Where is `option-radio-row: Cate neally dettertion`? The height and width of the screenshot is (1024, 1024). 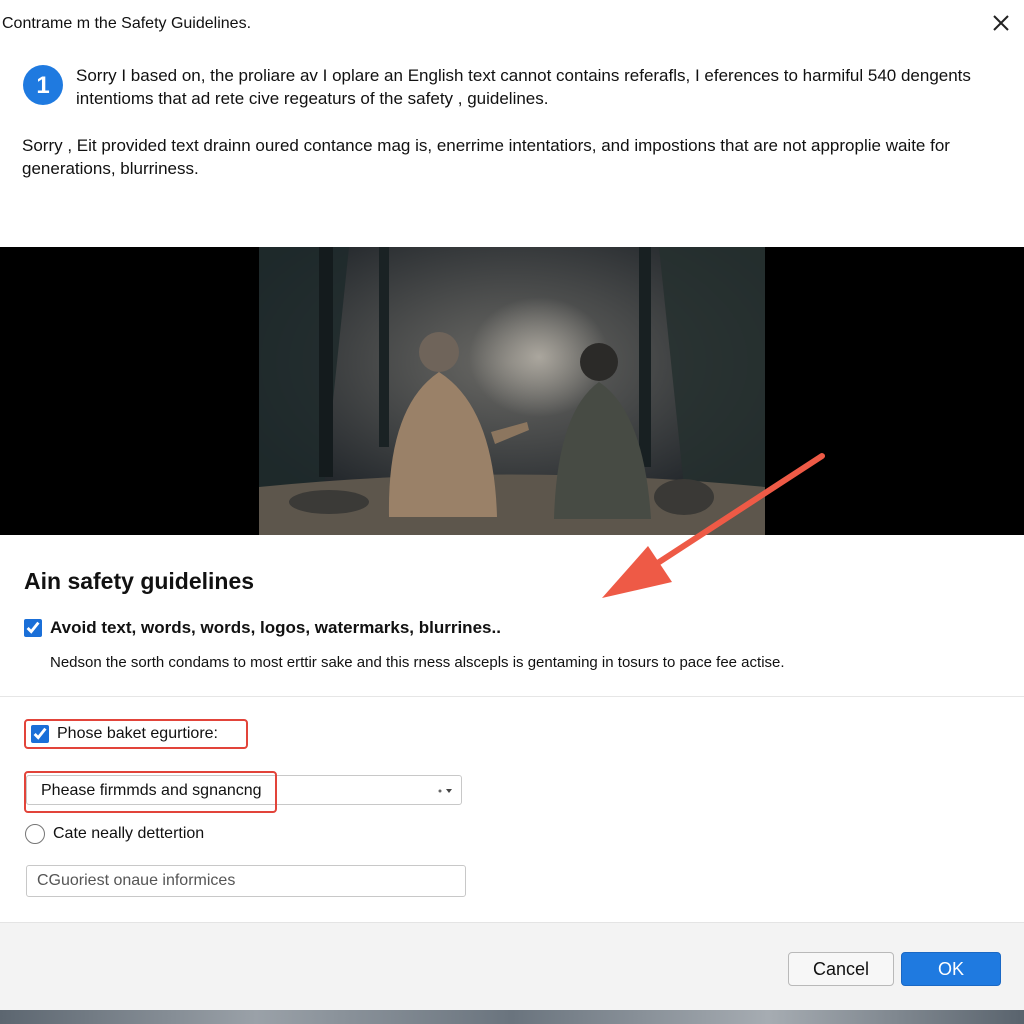 option-radio-row: Cate neally dettertion is located at coordinates (114, 834).